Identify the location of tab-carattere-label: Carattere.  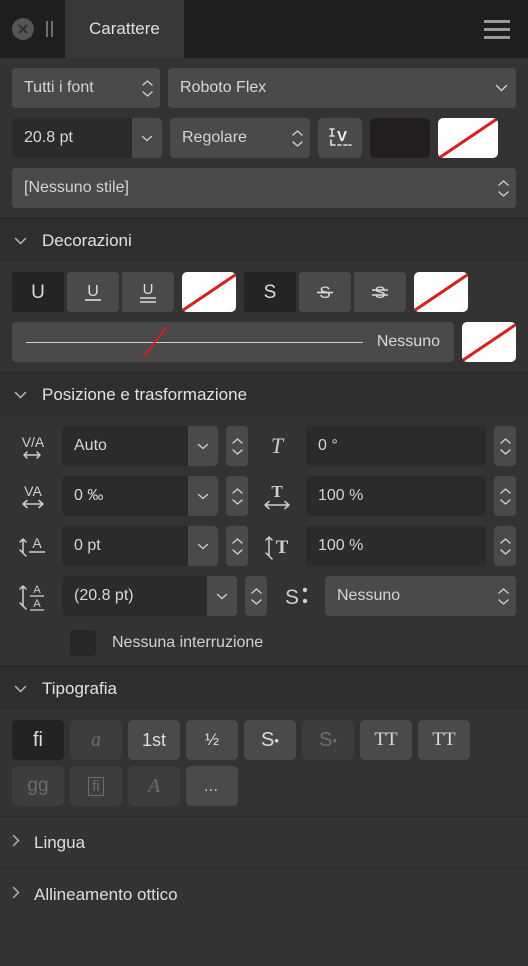
(124, 28).